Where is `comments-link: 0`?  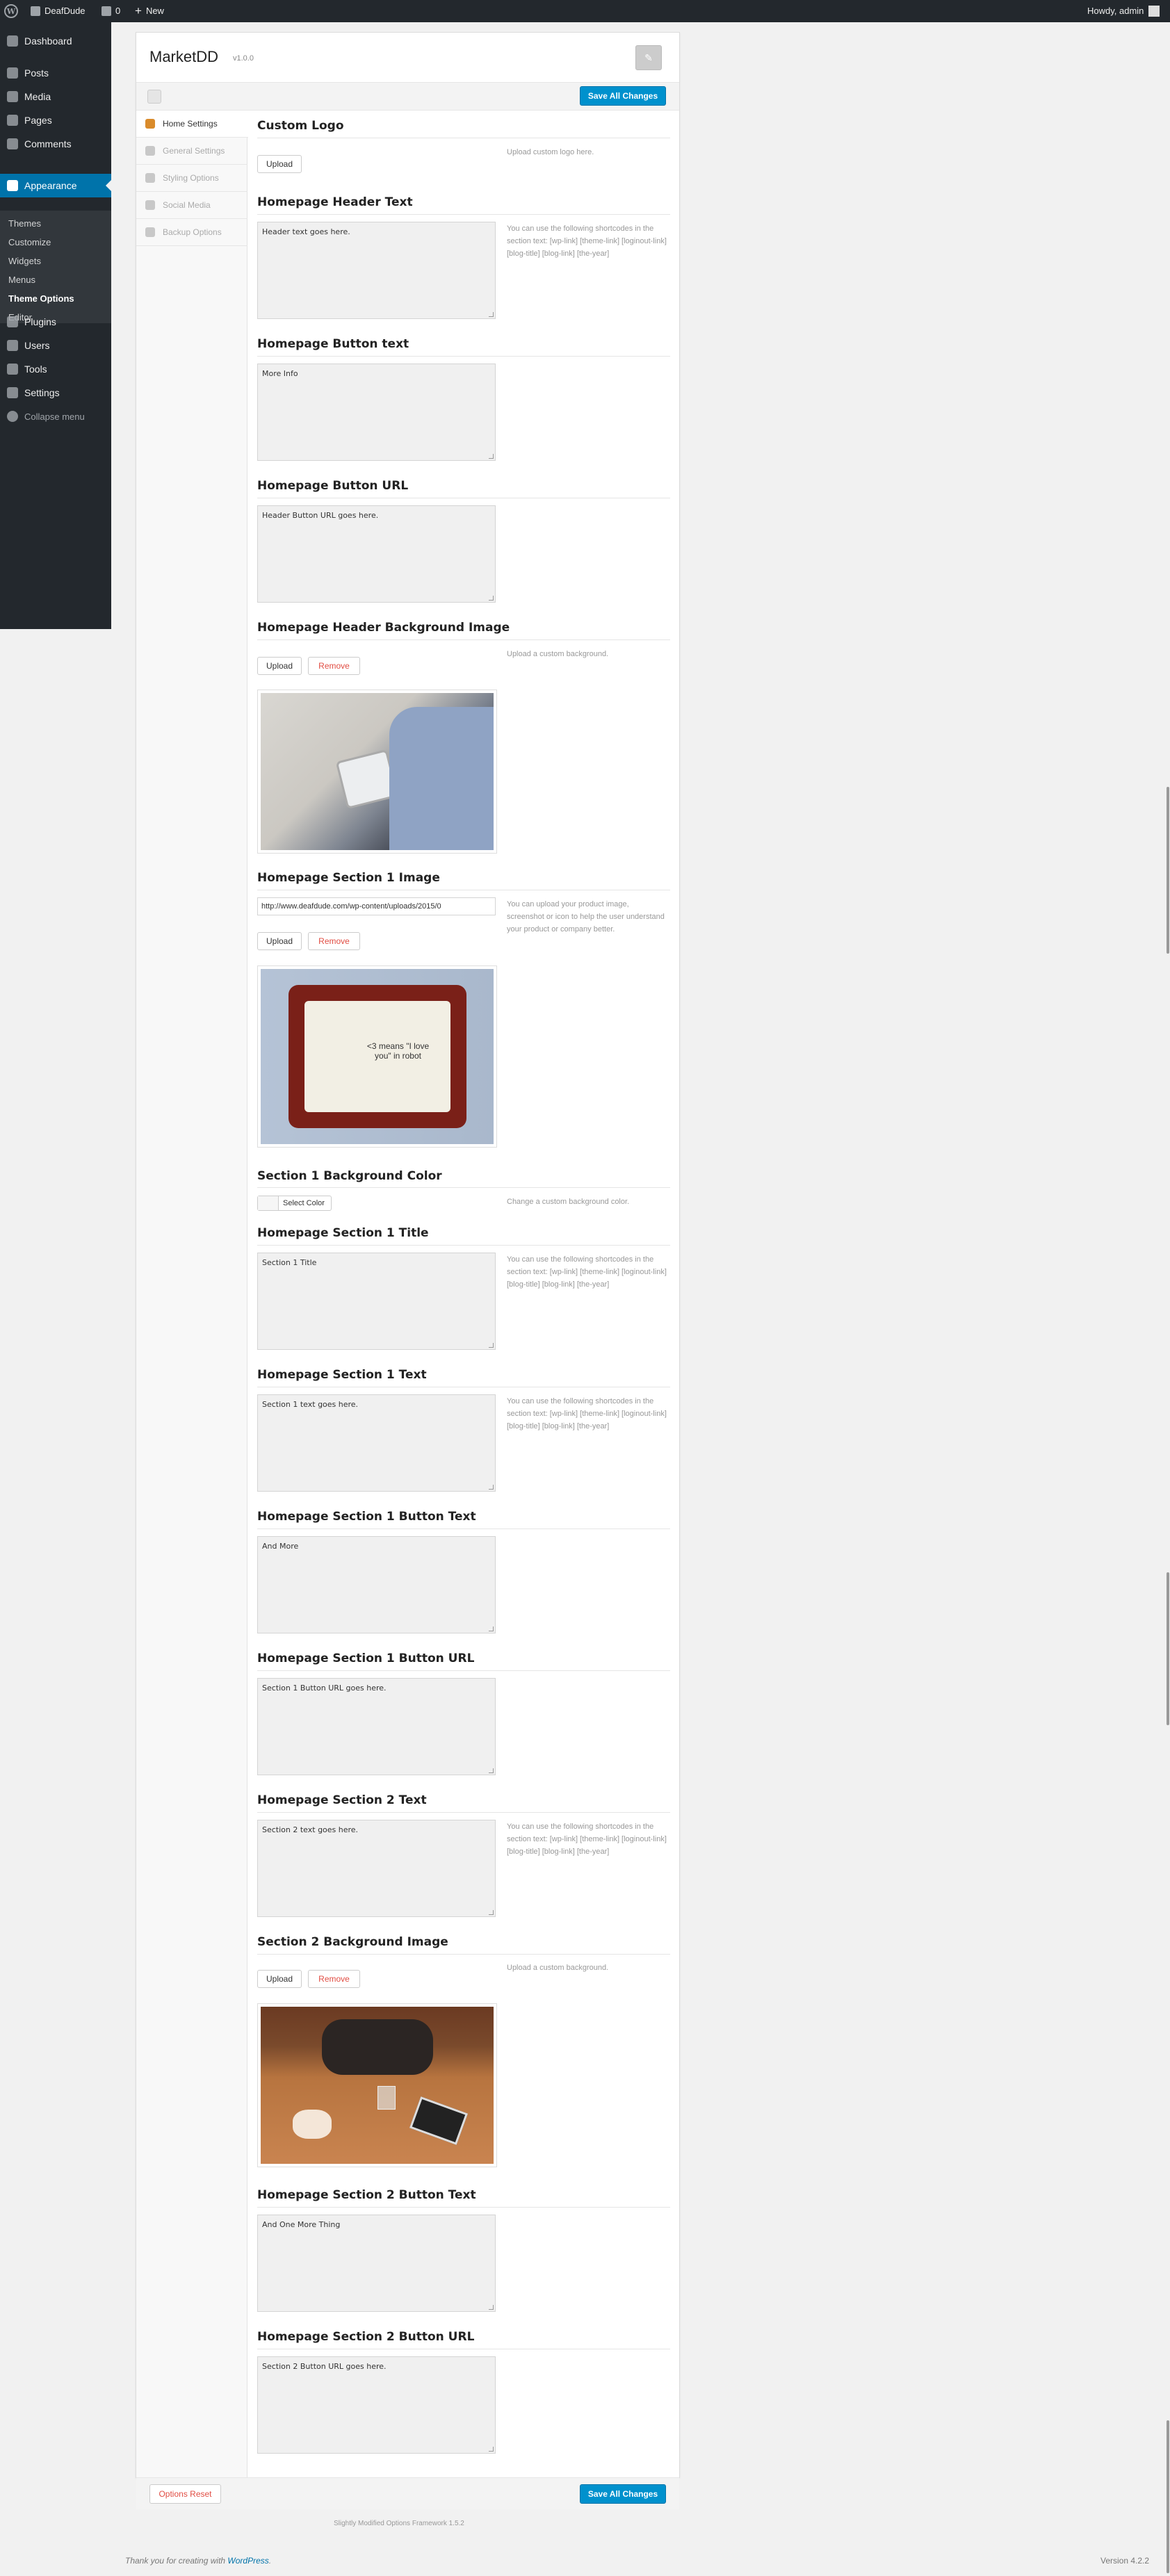 comments-link: 0 is located at coordinates (110, 11).